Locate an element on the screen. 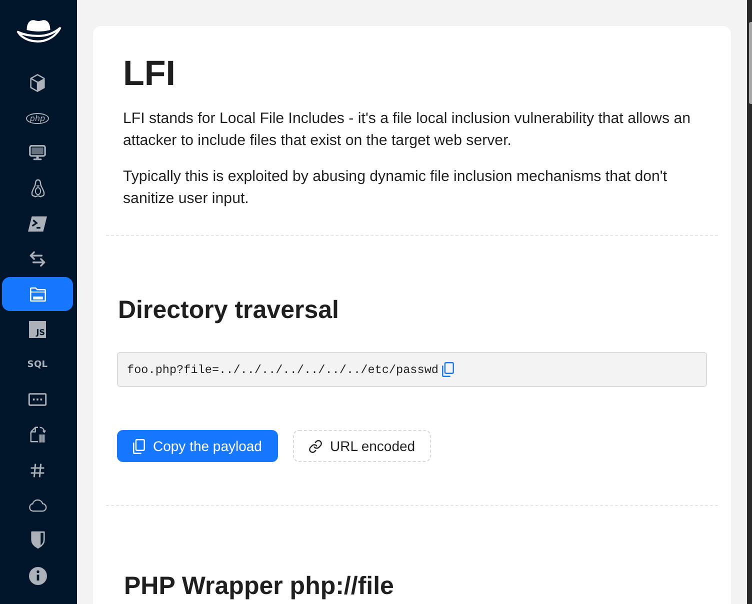 The width and height of the screenshot is (752, 604). swap-arrows-icon is located at coordinates (37, 258).